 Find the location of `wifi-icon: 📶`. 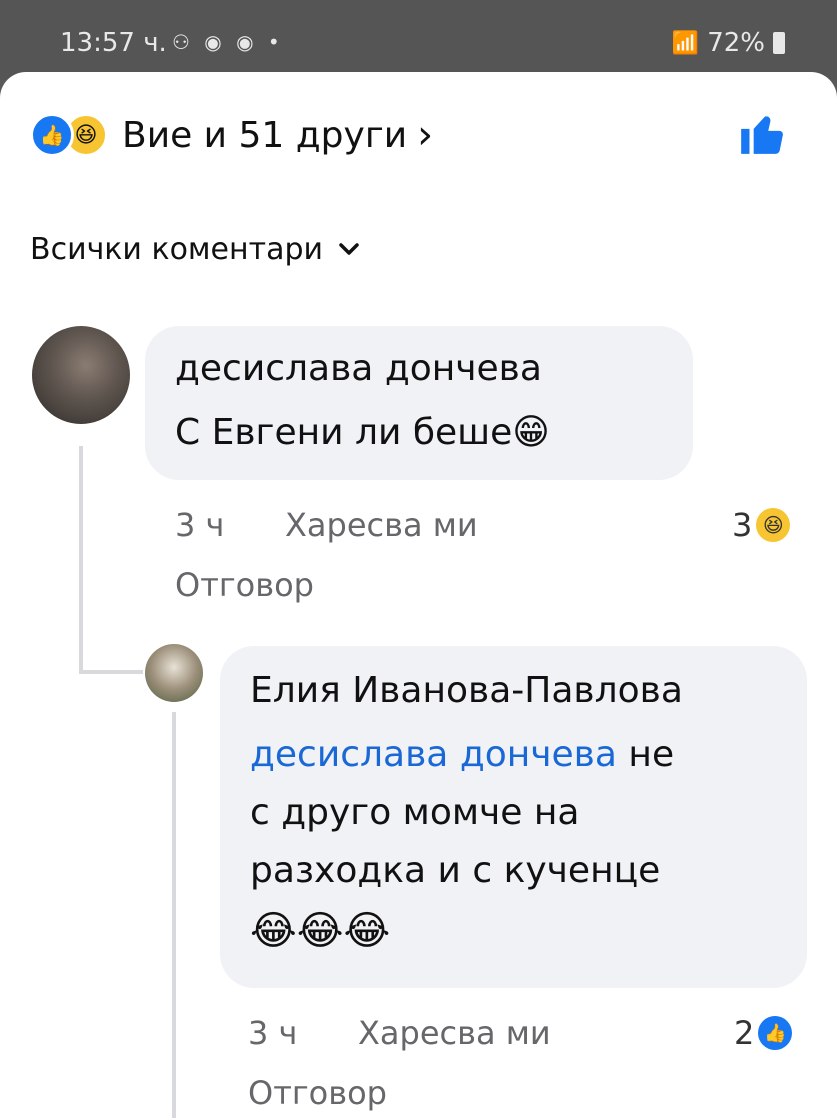

wifi-icon: 📶 is located at coordinates (685, 43).